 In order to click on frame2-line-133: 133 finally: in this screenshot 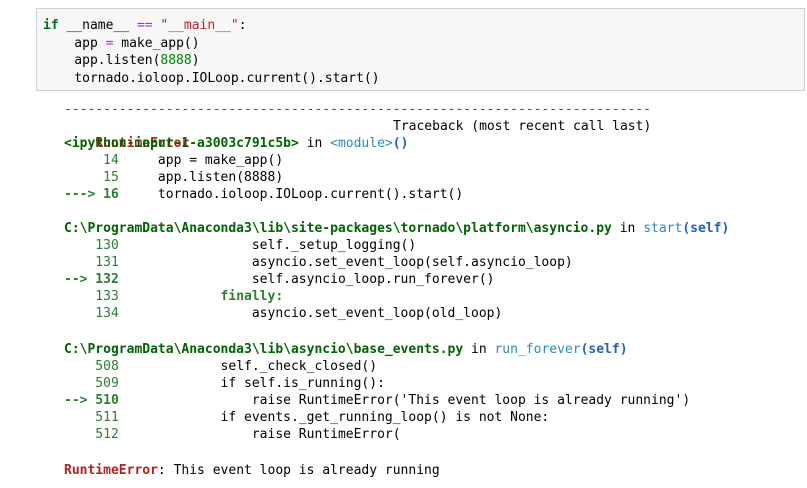, I will do `click(173, 296)`.